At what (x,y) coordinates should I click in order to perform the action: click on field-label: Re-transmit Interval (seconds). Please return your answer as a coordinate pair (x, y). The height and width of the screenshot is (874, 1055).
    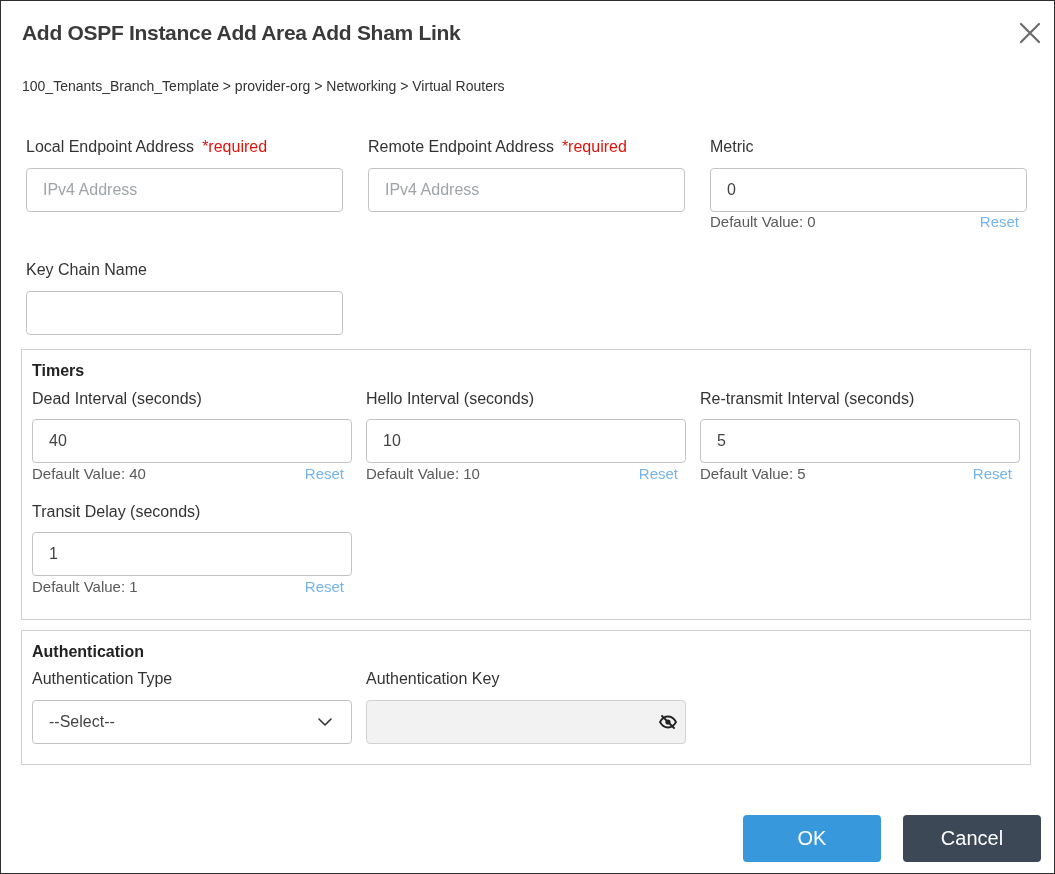
    Looking at the image, I should click on (807, 399).